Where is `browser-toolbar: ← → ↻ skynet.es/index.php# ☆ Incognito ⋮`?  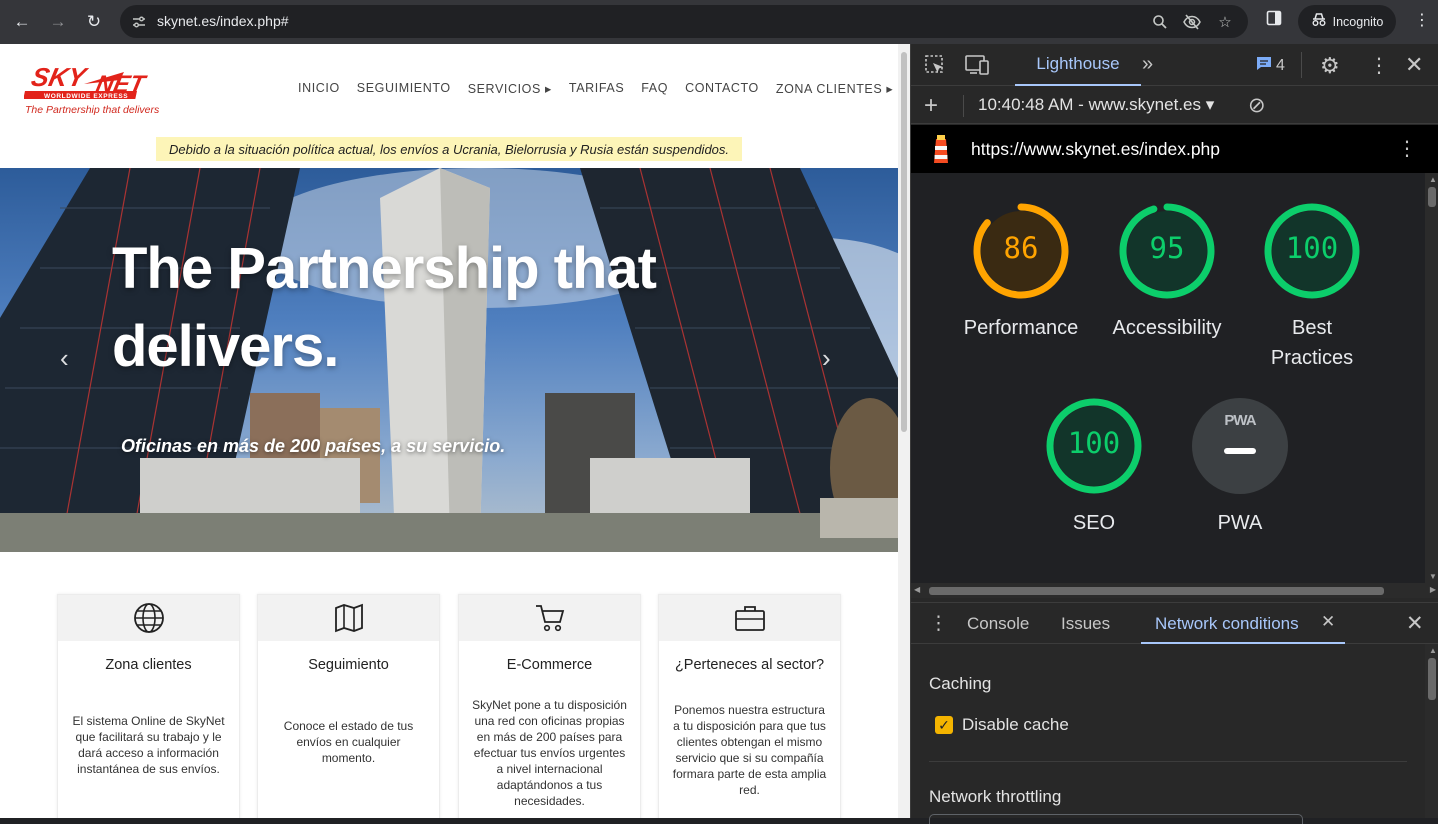 browser-toolbar: ← → ↻ skynet.es/index.php# ☆ Incognito ⋮ is located at coordinates (719, 22).